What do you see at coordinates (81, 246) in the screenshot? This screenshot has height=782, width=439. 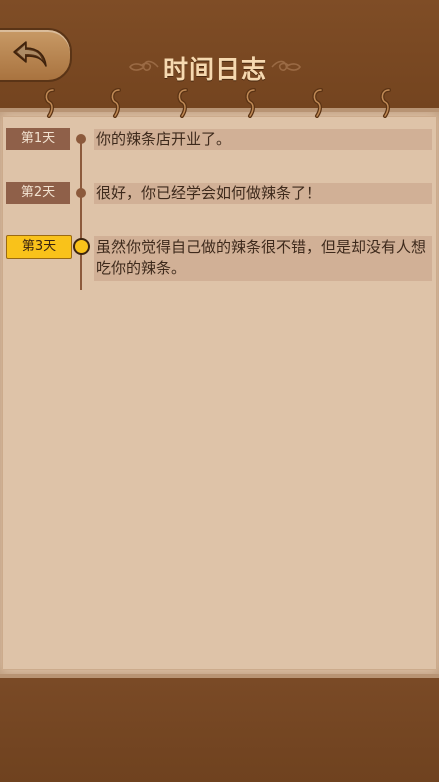 I see `timeline-dot-current` at bounding box center [81, 246].